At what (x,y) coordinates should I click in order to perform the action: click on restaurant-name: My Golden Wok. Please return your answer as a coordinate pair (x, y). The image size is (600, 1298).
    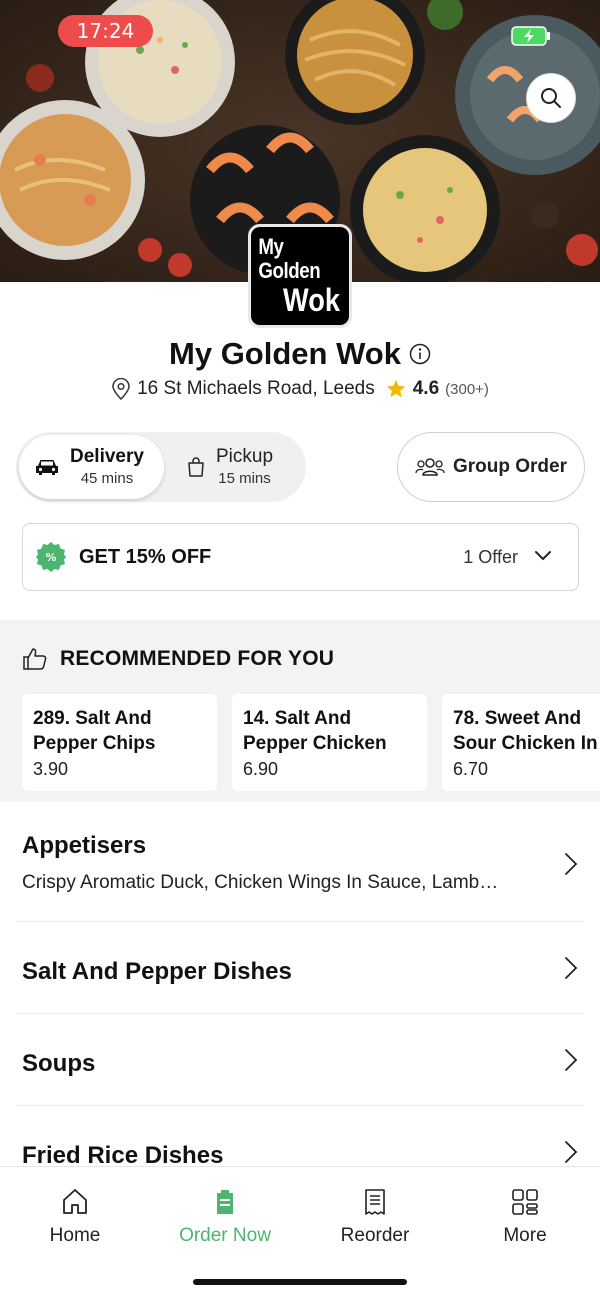
    Looking at the image, I should click on (285, 353).